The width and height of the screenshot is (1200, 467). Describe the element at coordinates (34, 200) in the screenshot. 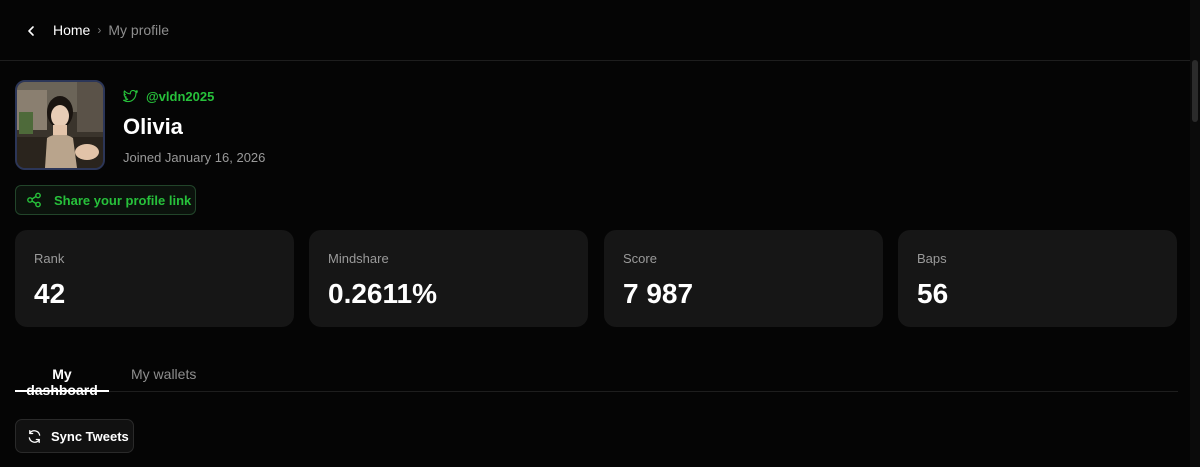

I see `share-icon` at that location.